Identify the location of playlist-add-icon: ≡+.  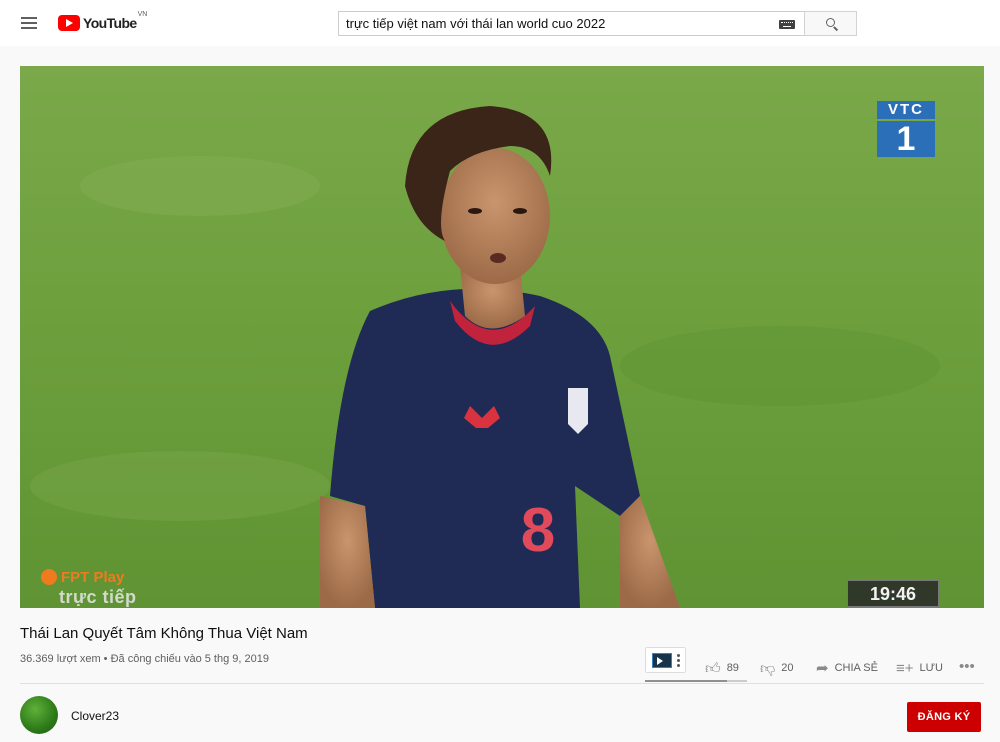
(905, 668).